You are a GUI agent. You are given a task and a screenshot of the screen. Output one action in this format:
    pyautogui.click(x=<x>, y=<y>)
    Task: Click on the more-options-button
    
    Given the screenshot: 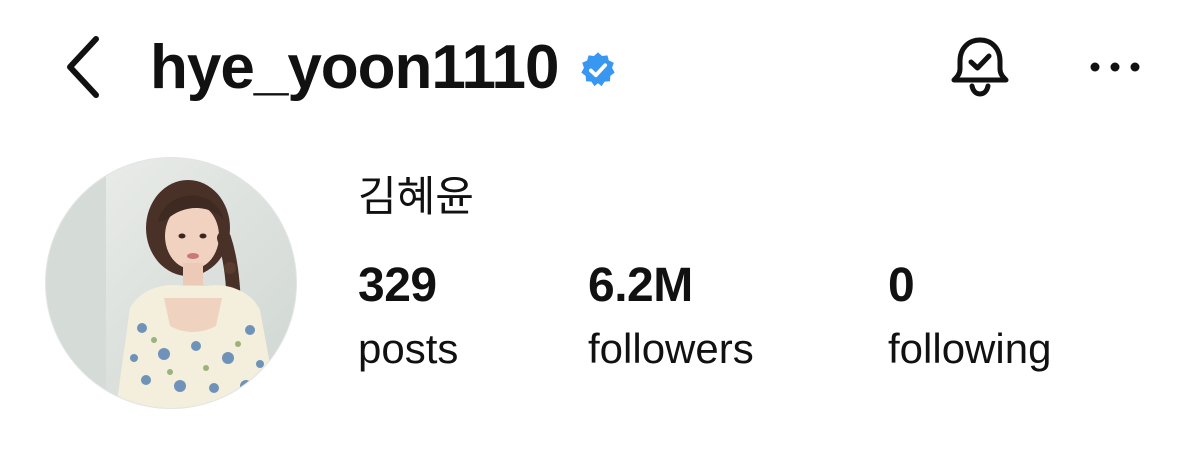 What is the action you would take?
    pyautogui.click(x=1115, y=67)
    